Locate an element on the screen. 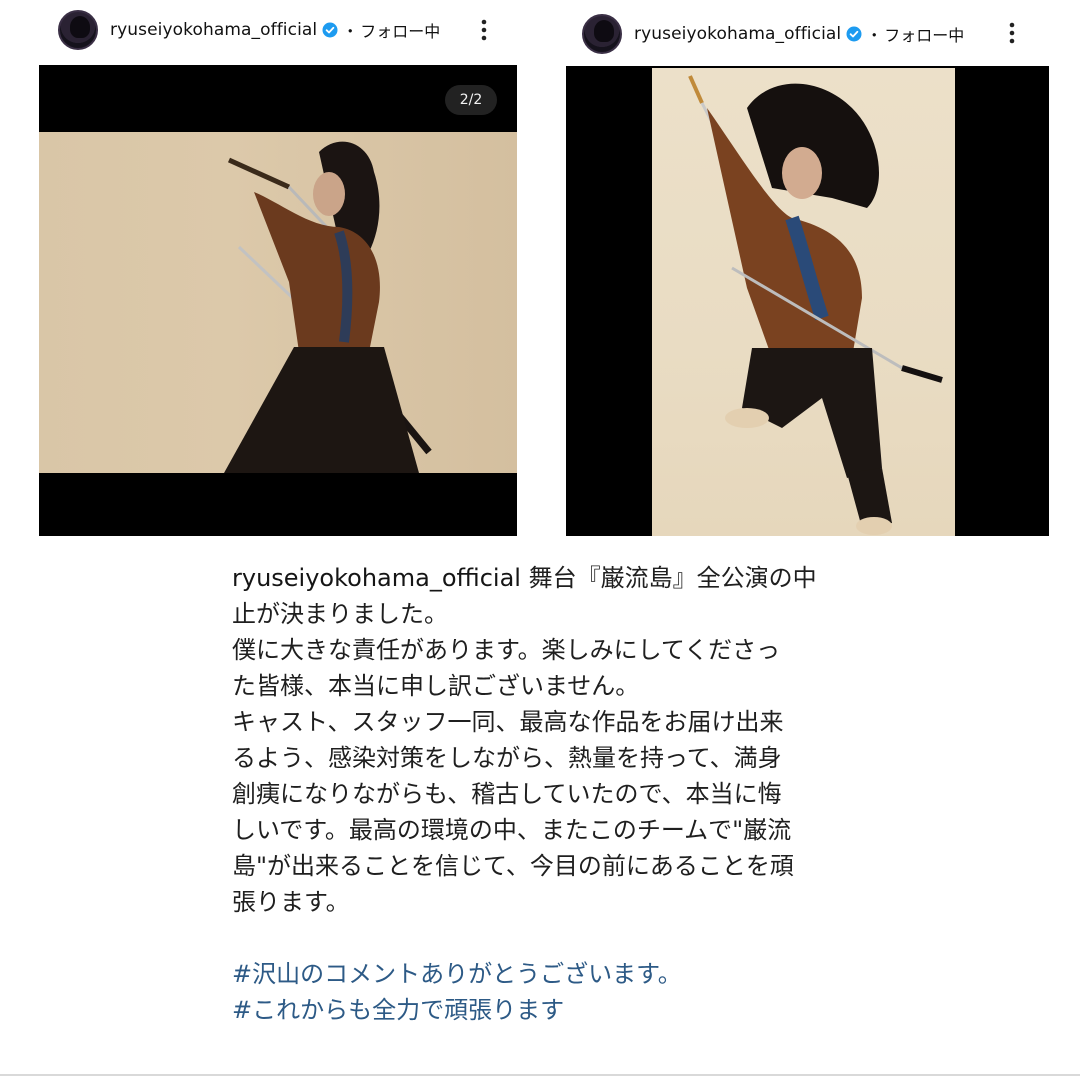 This screenshot has width=1080, height=1076. caption-line: しいです。最高の環境の中、またこのチームで"巌流 is located at coordinates (512, 830).